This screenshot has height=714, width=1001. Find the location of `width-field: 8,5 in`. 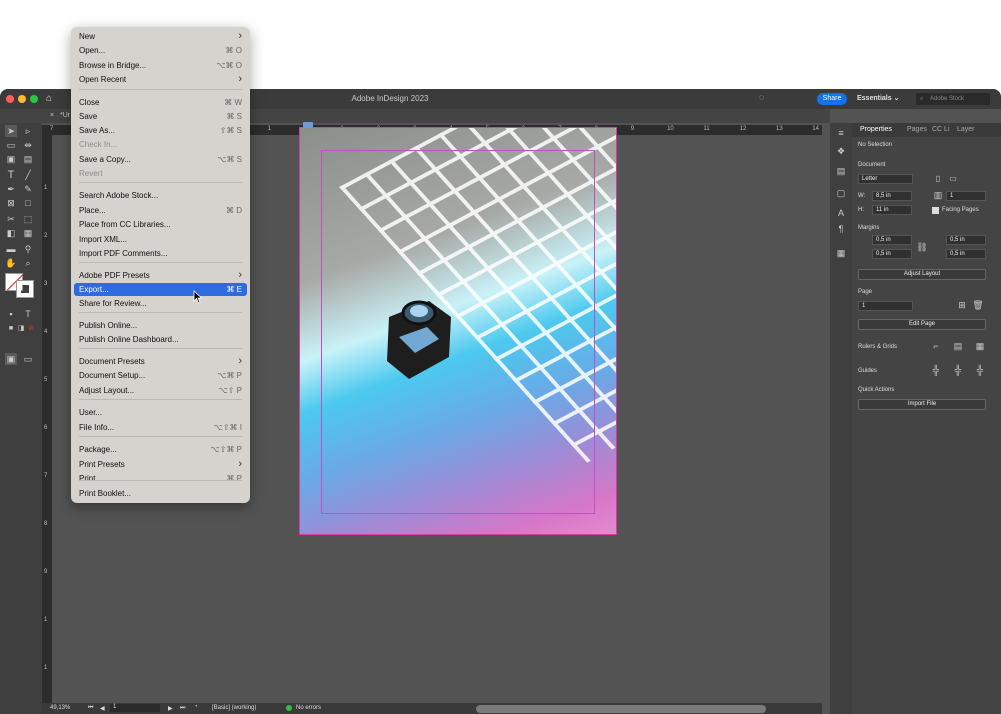

width-field: 8,5 in is located at coordinates (892, 196).